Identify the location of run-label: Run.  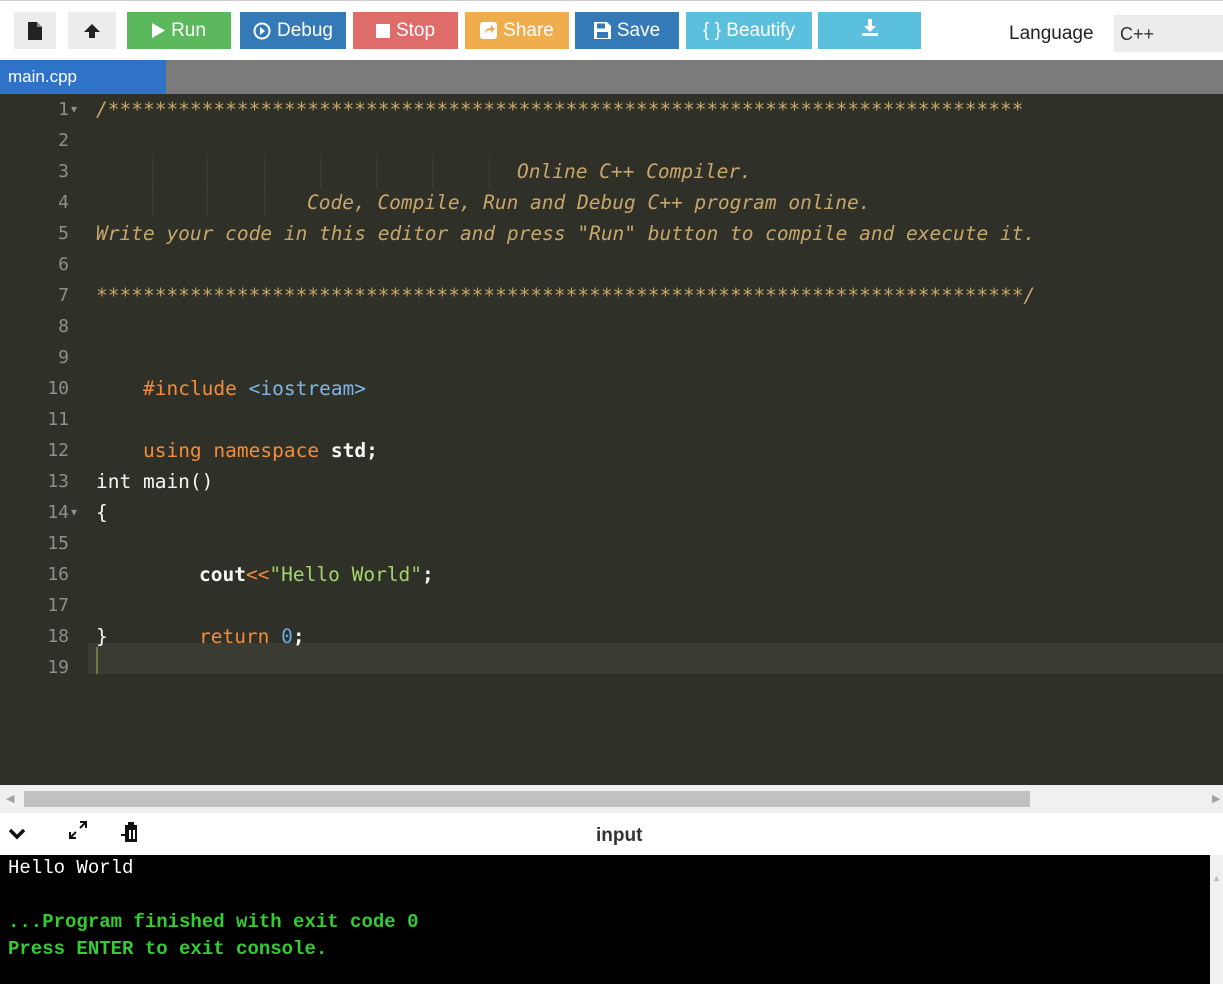
(188, 30).